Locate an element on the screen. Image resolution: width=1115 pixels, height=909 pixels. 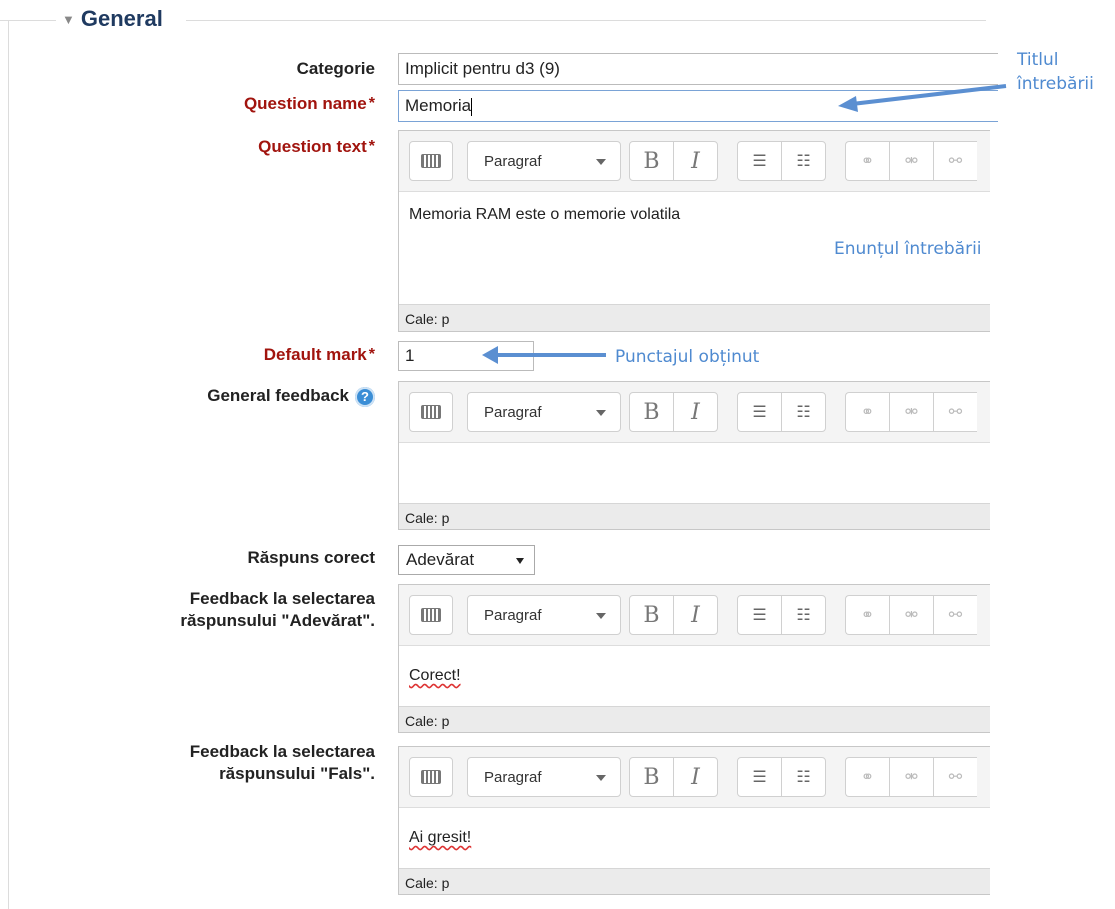
editor-content: Corect! is located at coordinates (694, 676).